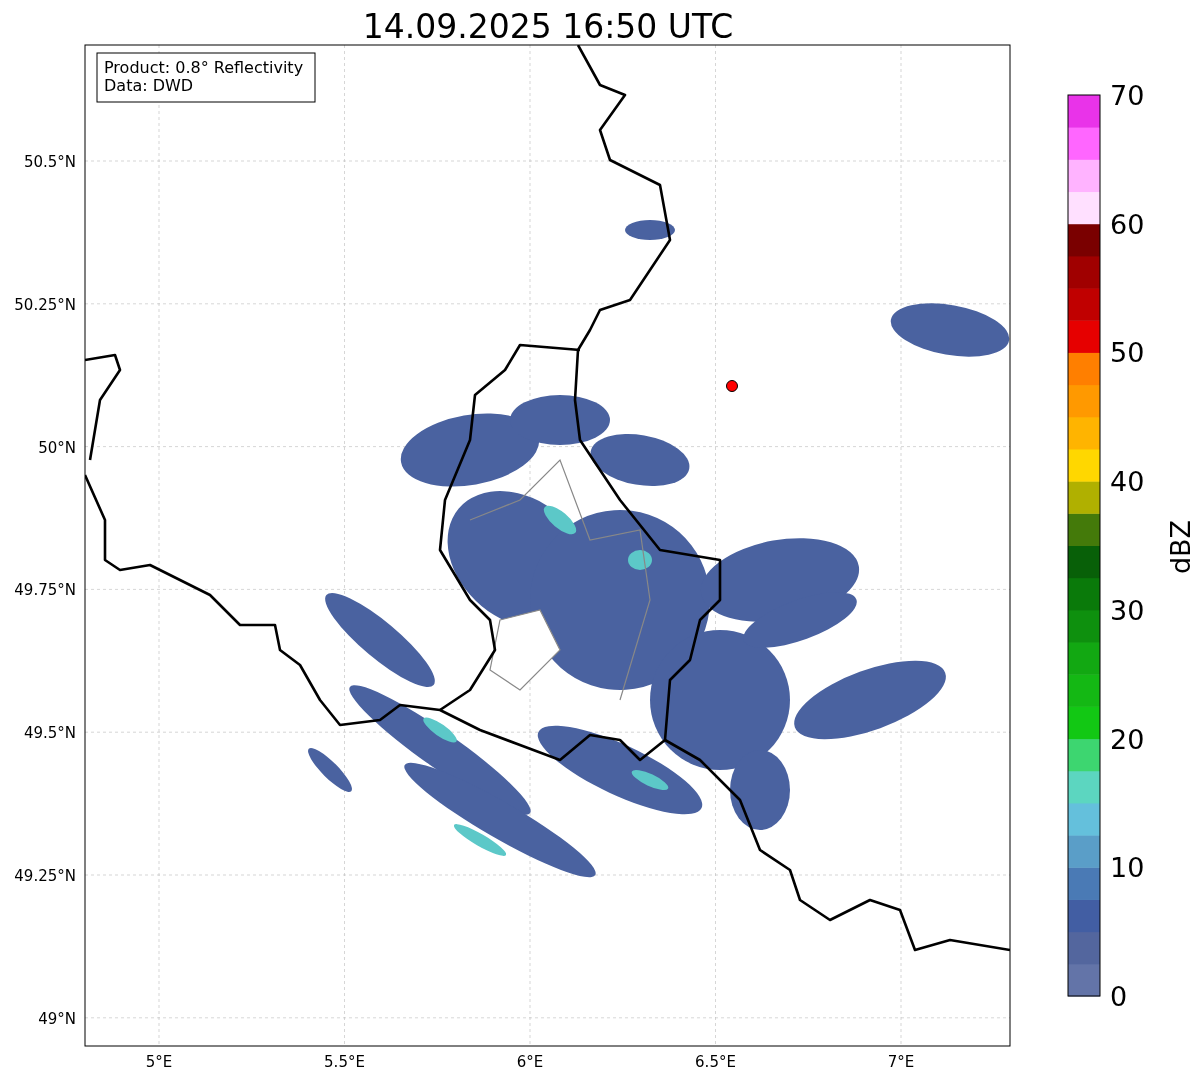 This screenshot has width=1202, height=1081. What do you see at coordinates (1127, 224) in the screenshot?
I see `colorbar-tick-label: 60` at bounding box center [1127, 224].